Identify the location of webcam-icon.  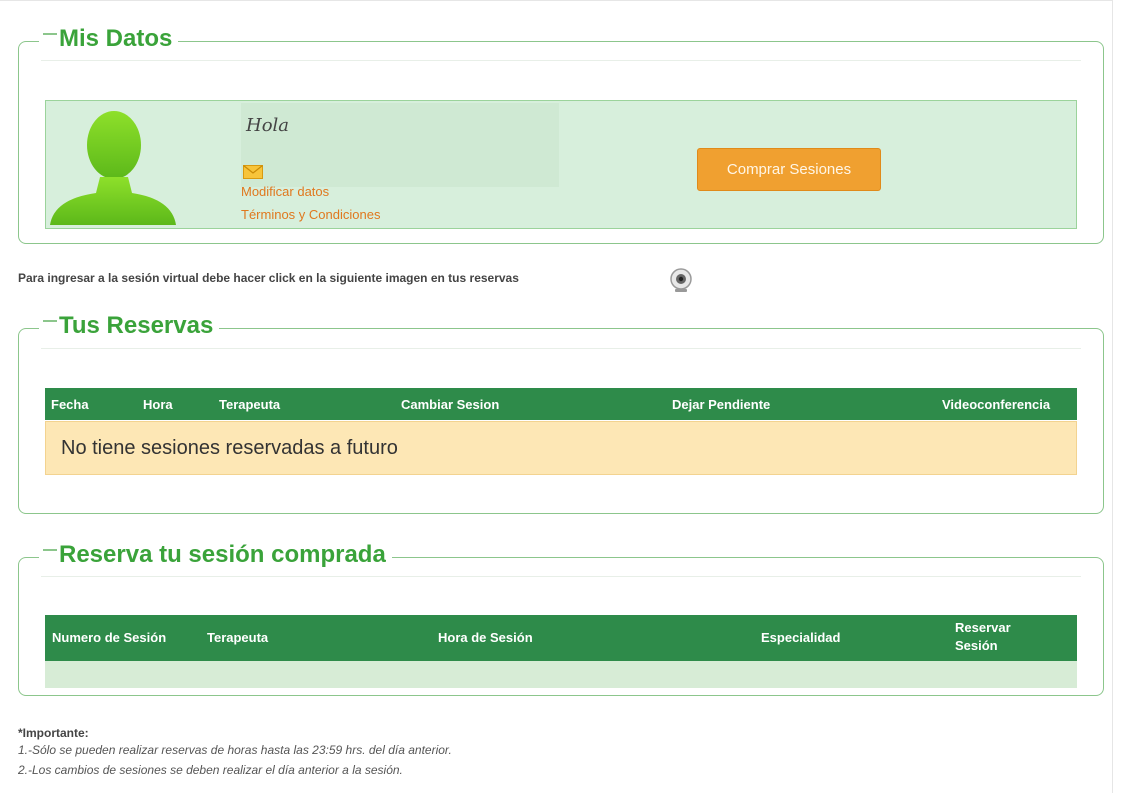
(681, 280).